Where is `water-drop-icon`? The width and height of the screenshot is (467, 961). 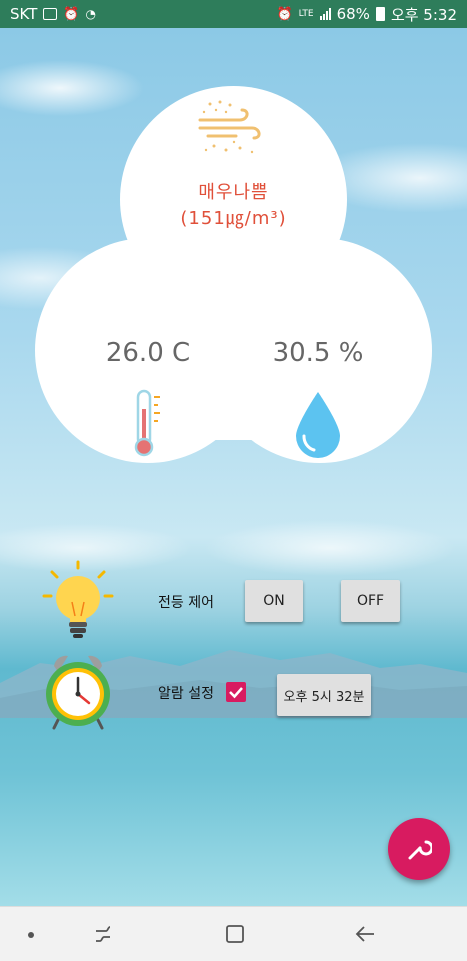 water-drop-icon is located at coordinates (318, 425).